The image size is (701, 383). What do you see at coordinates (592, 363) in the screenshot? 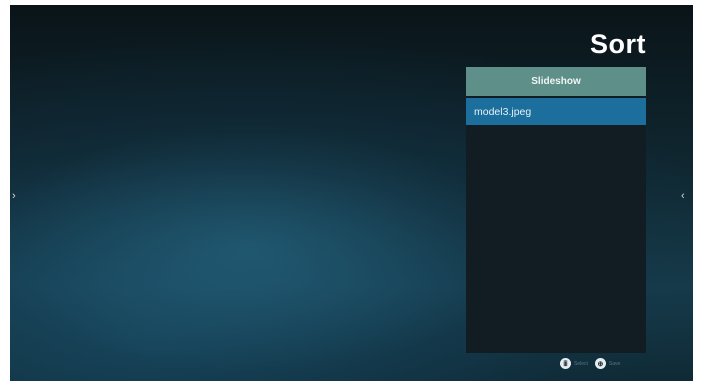
I see `button-hints: ⅲ Select ⊕ Save` at bounding box center [592, 363].